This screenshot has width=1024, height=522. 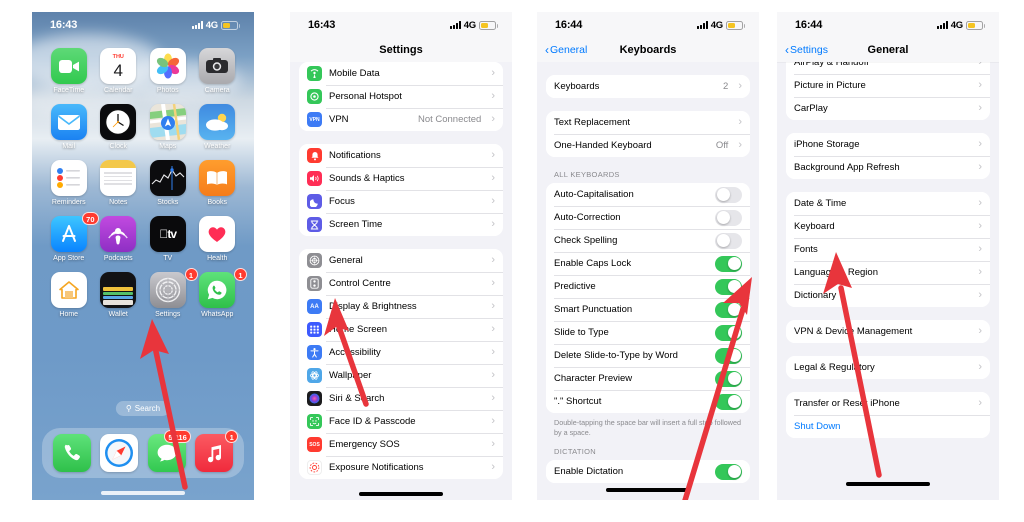 What do you see at coordinates (401, 444) in the screenshot?
I see `settings-row-emergency-sos: SOS Emergency SOS ›` at bounding box center [401, 444].